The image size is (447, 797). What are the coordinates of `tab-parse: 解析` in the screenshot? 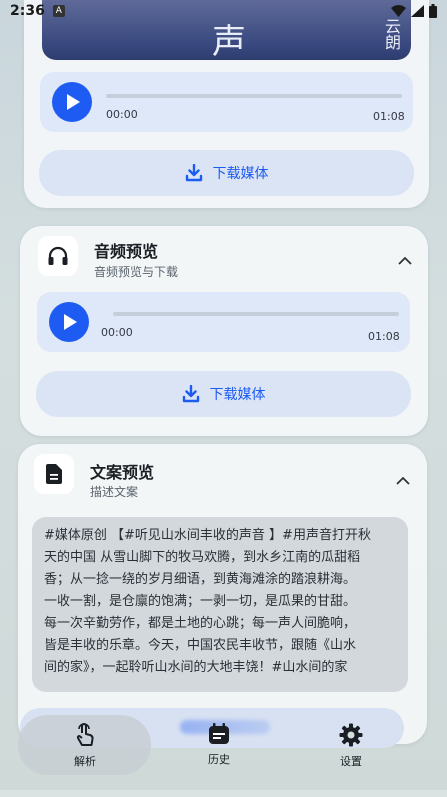 It's located at (85, 746).